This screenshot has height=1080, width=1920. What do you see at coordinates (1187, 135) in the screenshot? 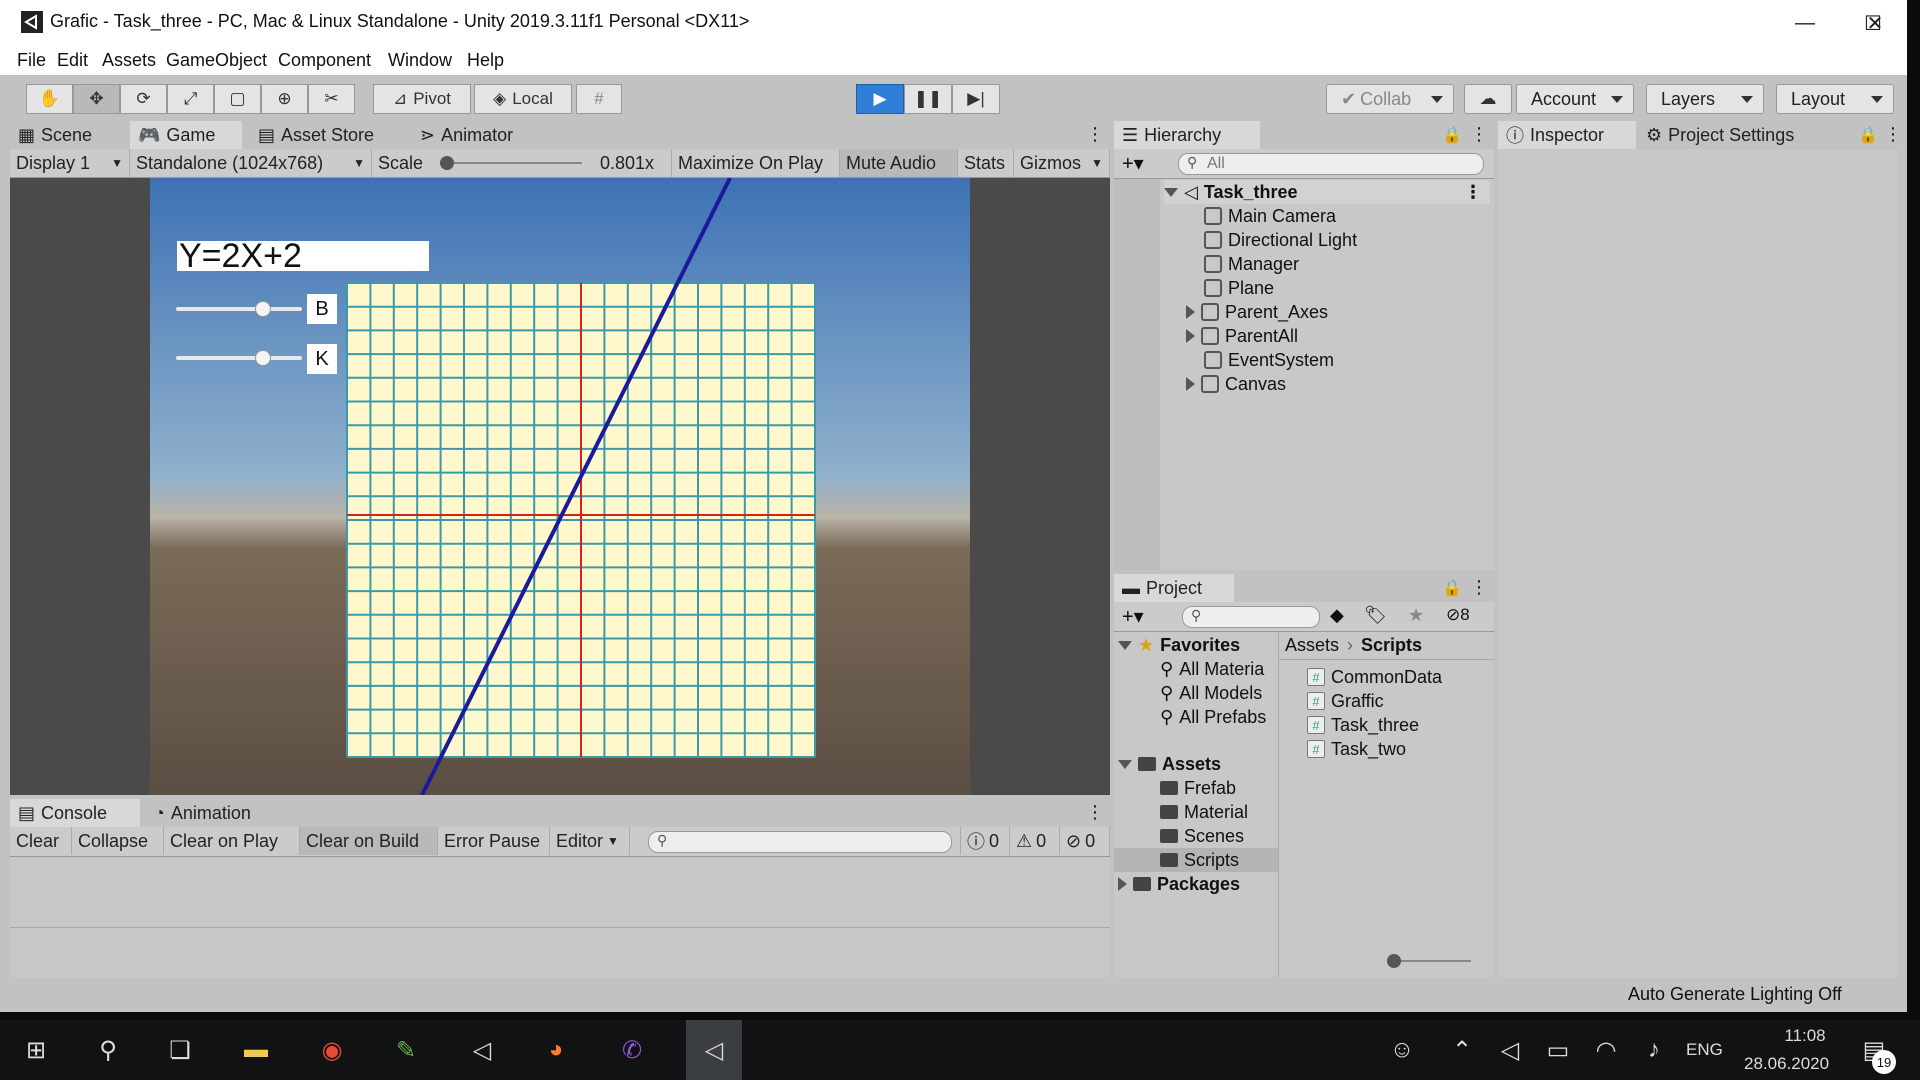
I see `tab-hierarchy: ☰ Hierarchy` at bounding box center [1187, 135].